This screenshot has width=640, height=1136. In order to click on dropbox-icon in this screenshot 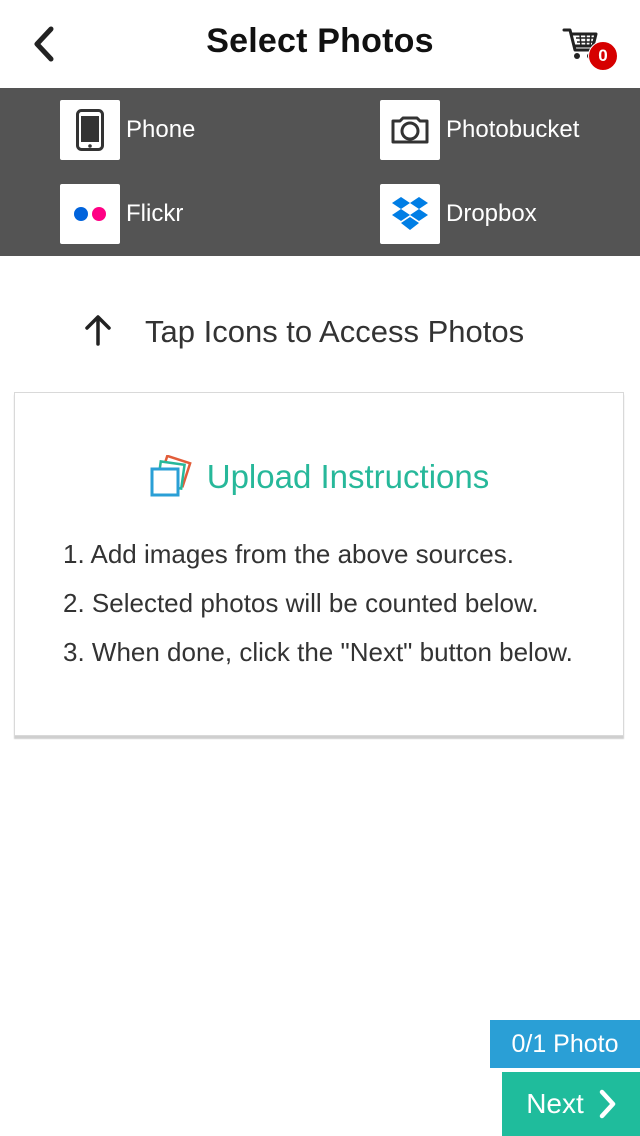, I will do `click(410, 213)`.